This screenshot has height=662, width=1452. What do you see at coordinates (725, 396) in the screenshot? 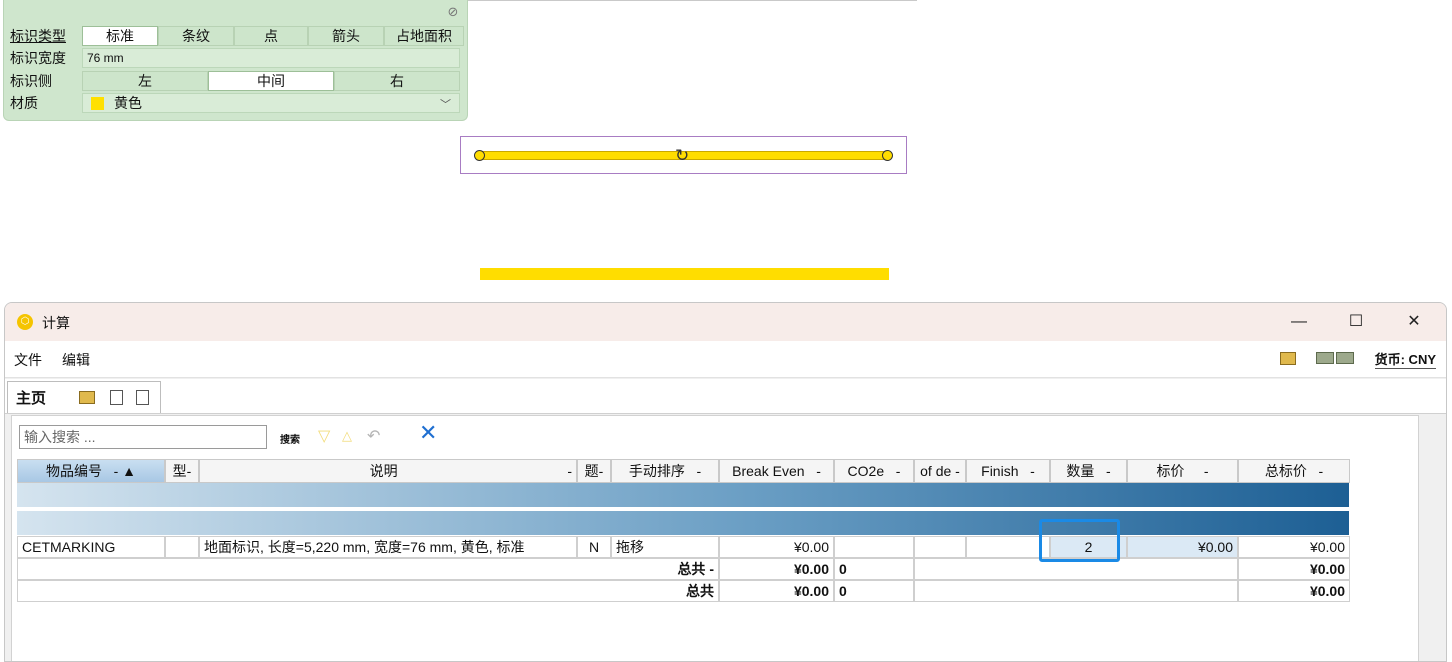
I see `tab-bar: 主页` at bounding box center [725, 396].